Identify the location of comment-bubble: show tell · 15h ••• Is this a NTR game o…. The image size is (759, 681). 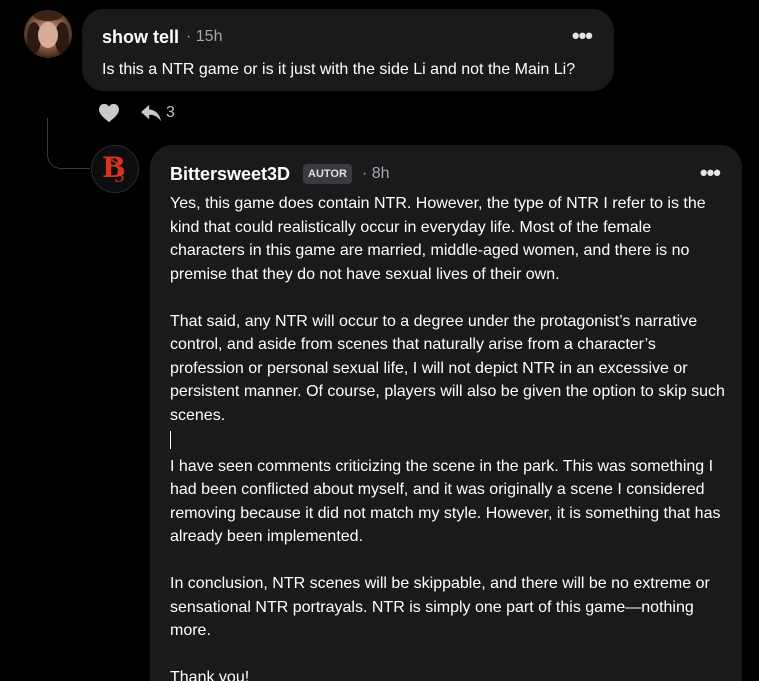
(348, 50).